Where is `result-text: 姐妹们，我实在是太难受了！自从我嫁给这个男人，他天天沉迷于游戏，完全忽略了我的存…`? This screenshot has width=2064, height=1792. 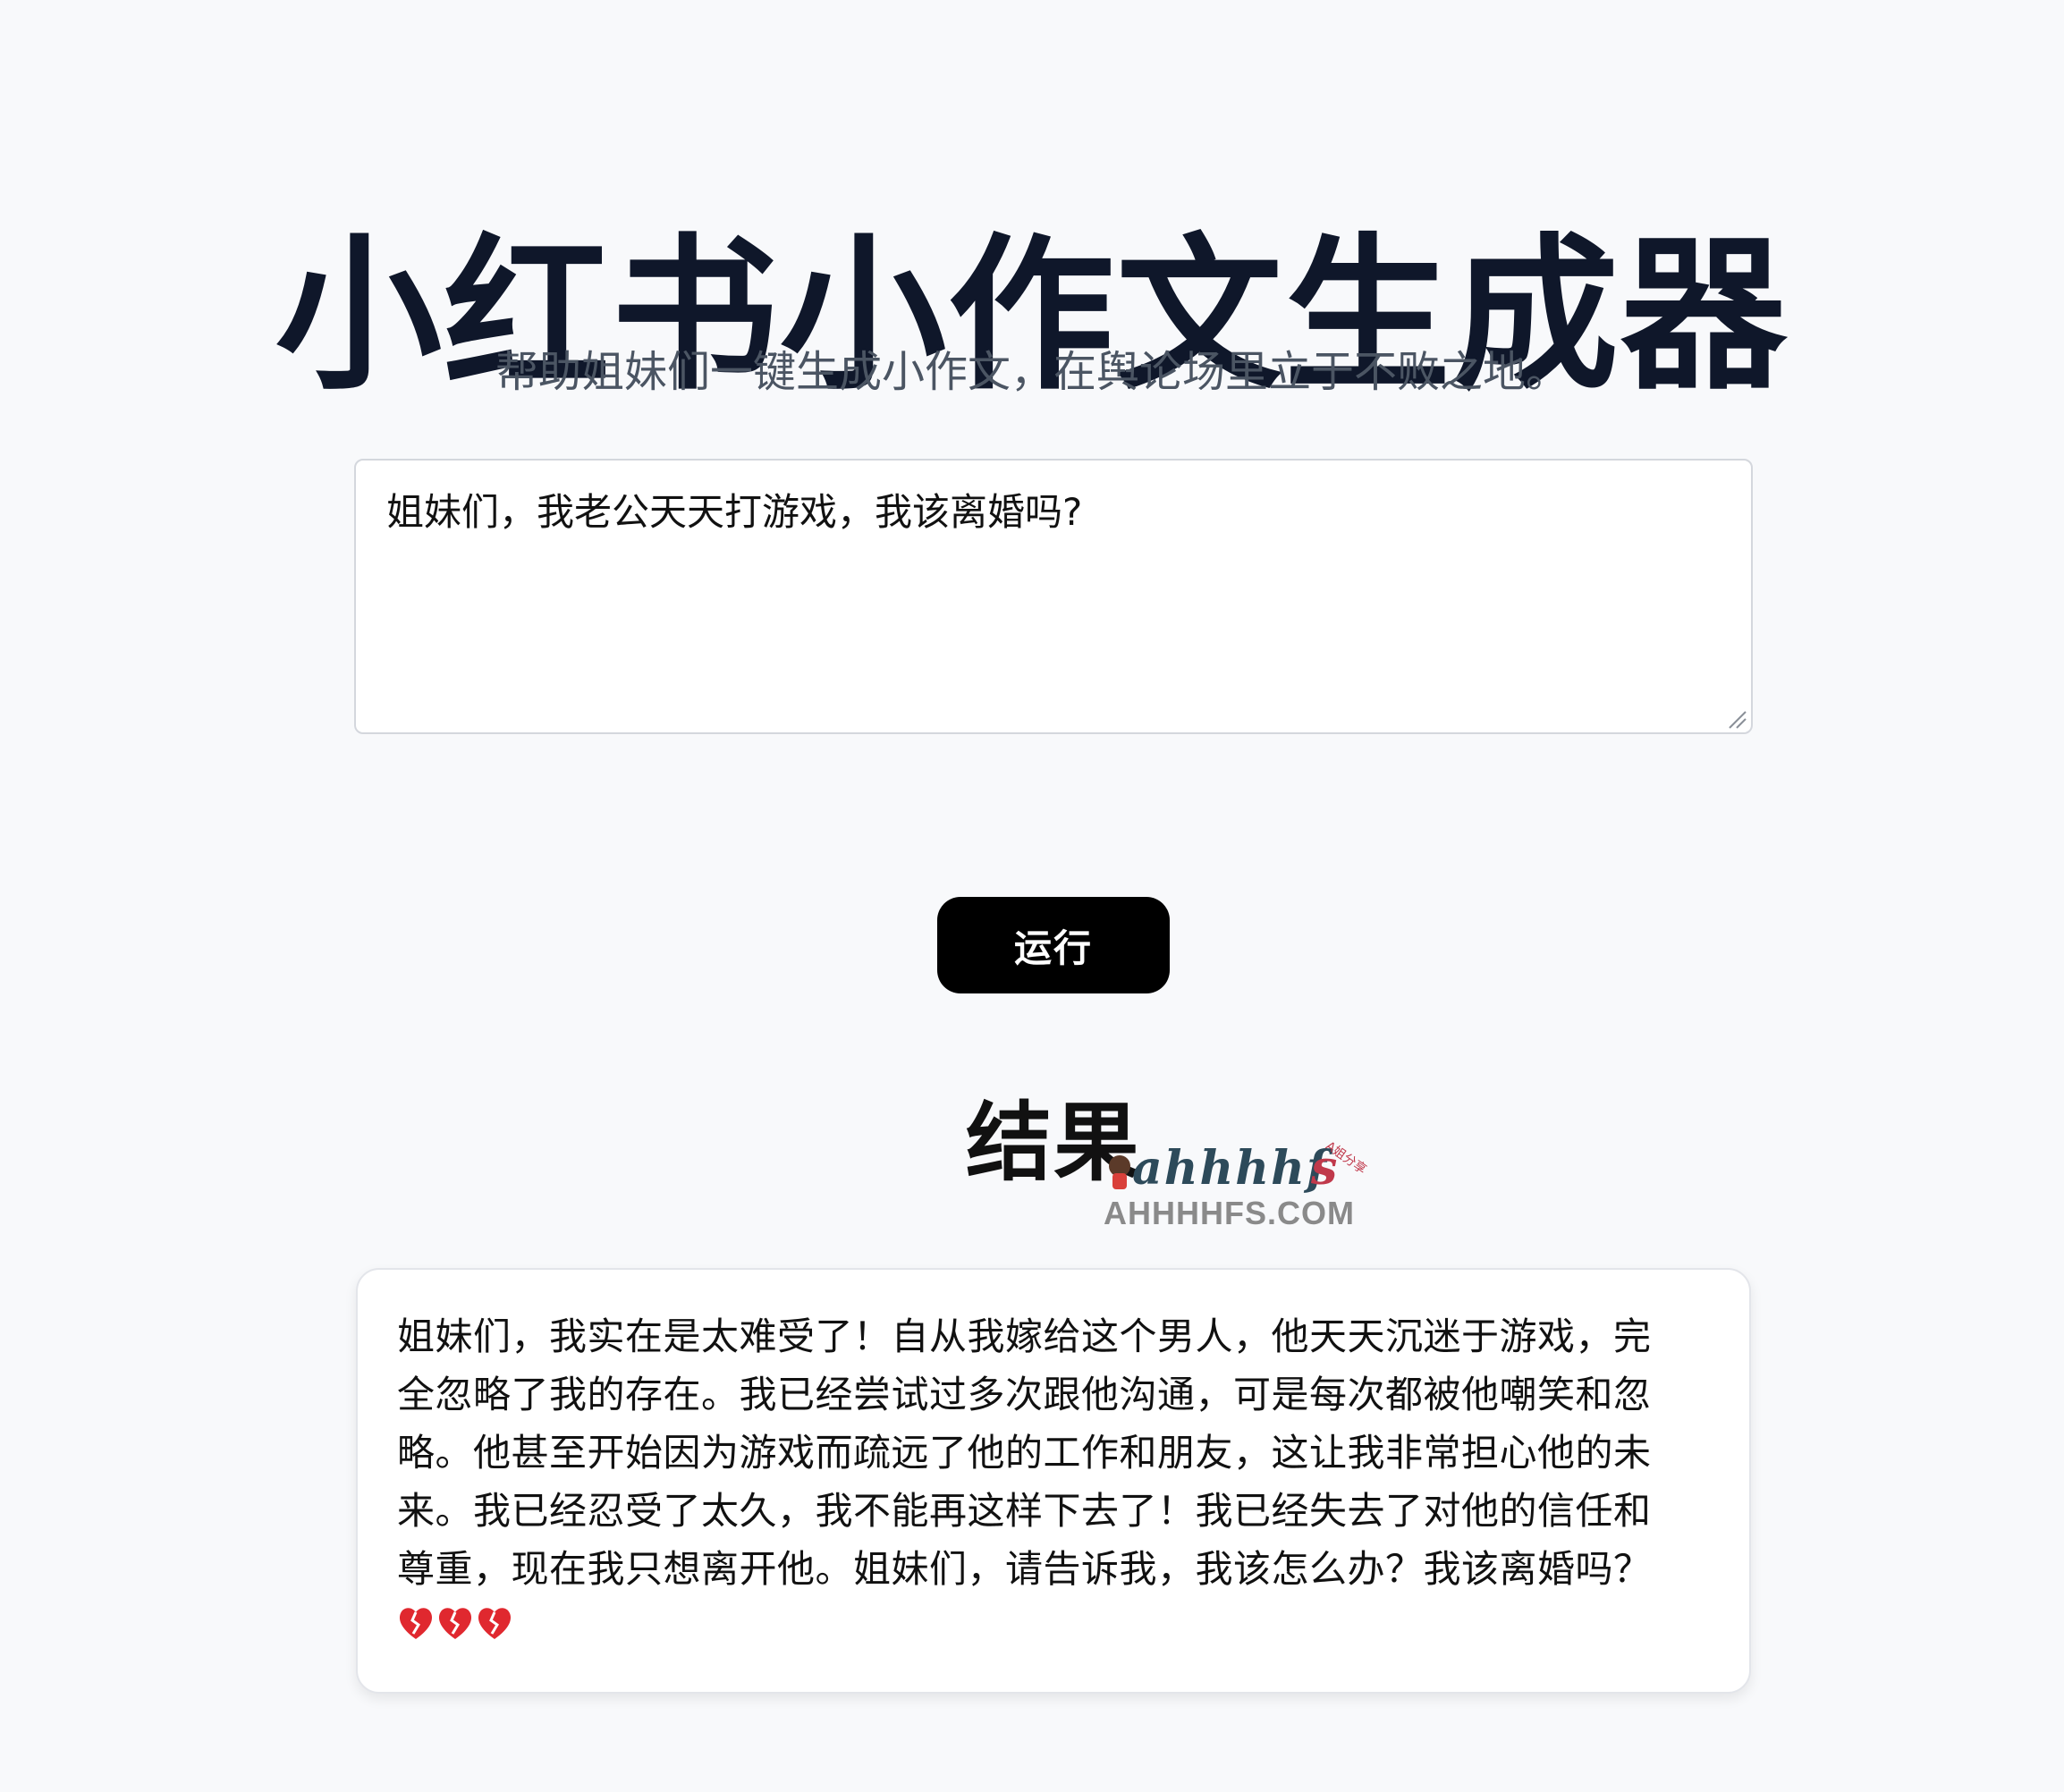 result-text: 姐妹们，我实在是太难受了！自从我嫁给这个男人，他天天沉迷于游戏，完全忽略了我的存… is located at coordinates (1024, 1452).